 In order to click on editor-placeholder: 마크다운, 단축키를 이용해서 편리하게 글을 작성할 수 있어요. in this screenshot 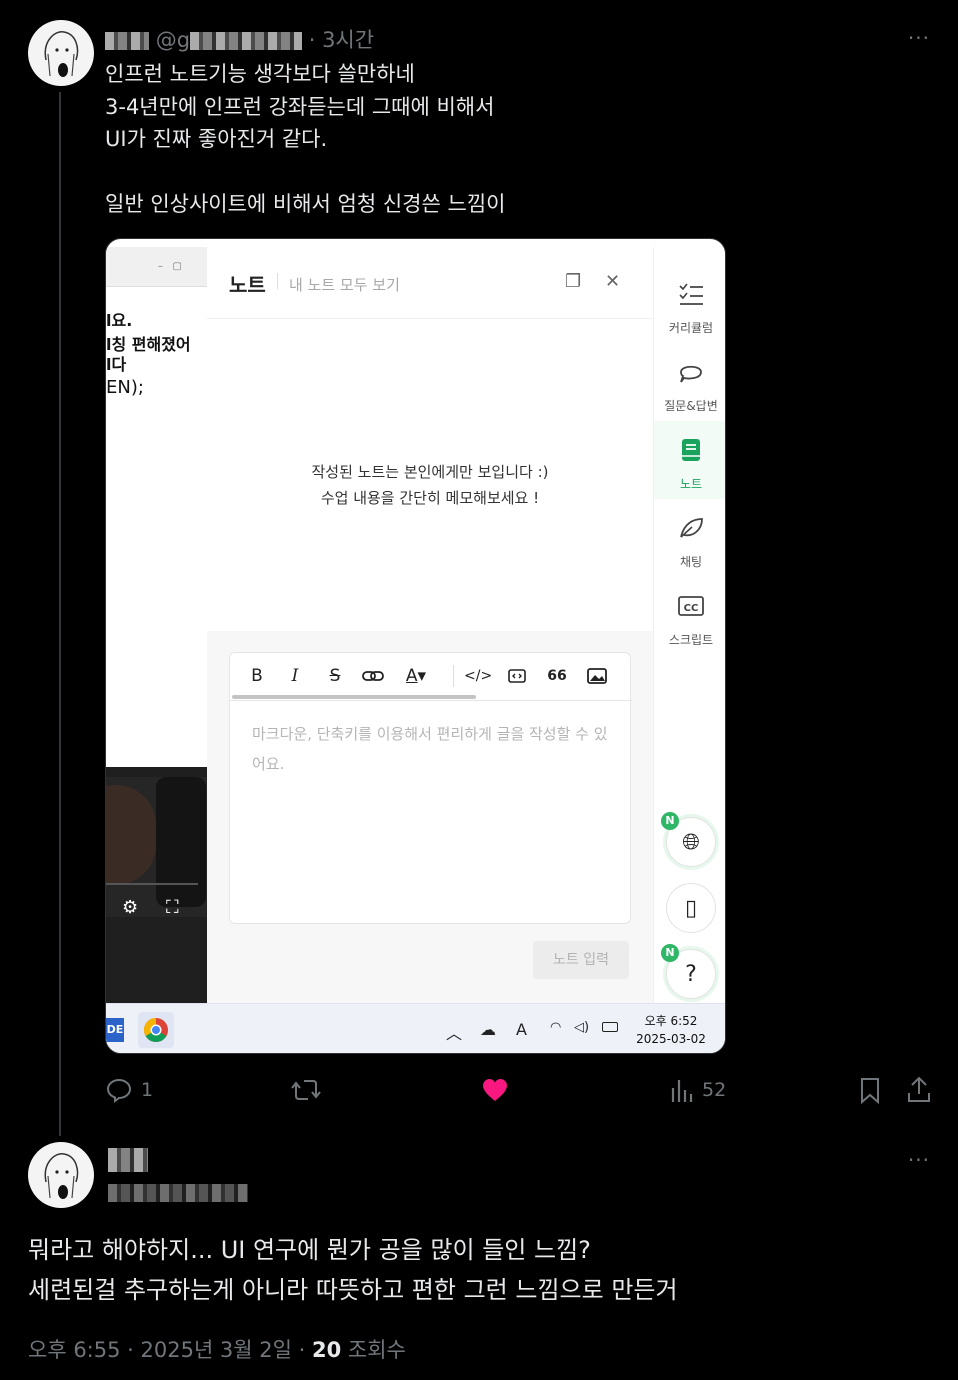, I will do `click(432, 749)`.